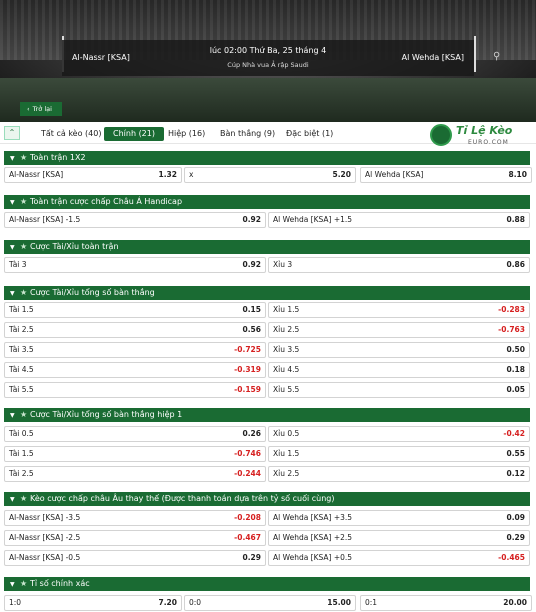  Describe the element at coordinates (313, 537) in the screenshot. I see `odds-label: Al Wehda [KSA] +2.5` at that location.